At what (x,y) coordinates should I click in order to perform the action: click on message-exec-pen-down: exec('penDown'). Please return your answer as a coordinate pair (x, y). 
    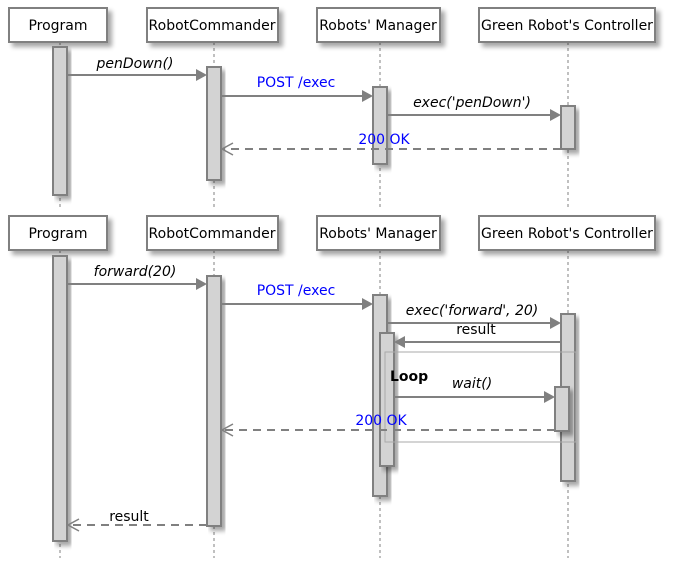
    Looking at the image, I should click on (474, 108).